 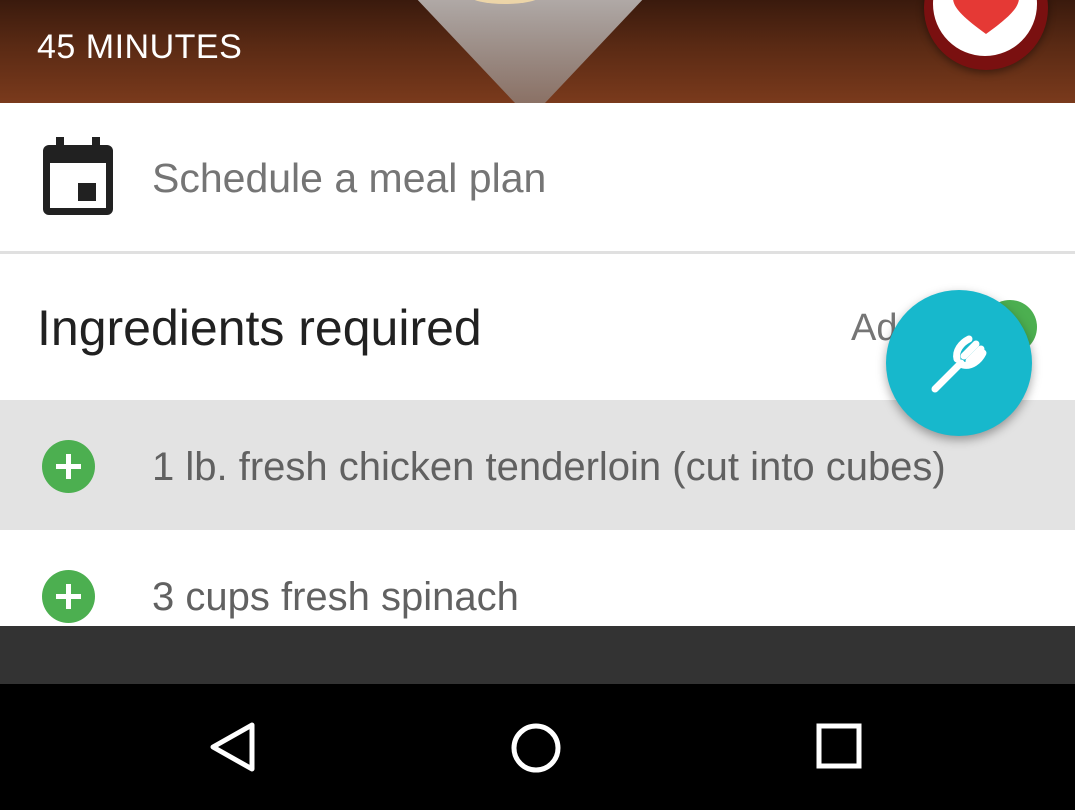 I want to click on home-circle-icon, so click(x=536, y=748).